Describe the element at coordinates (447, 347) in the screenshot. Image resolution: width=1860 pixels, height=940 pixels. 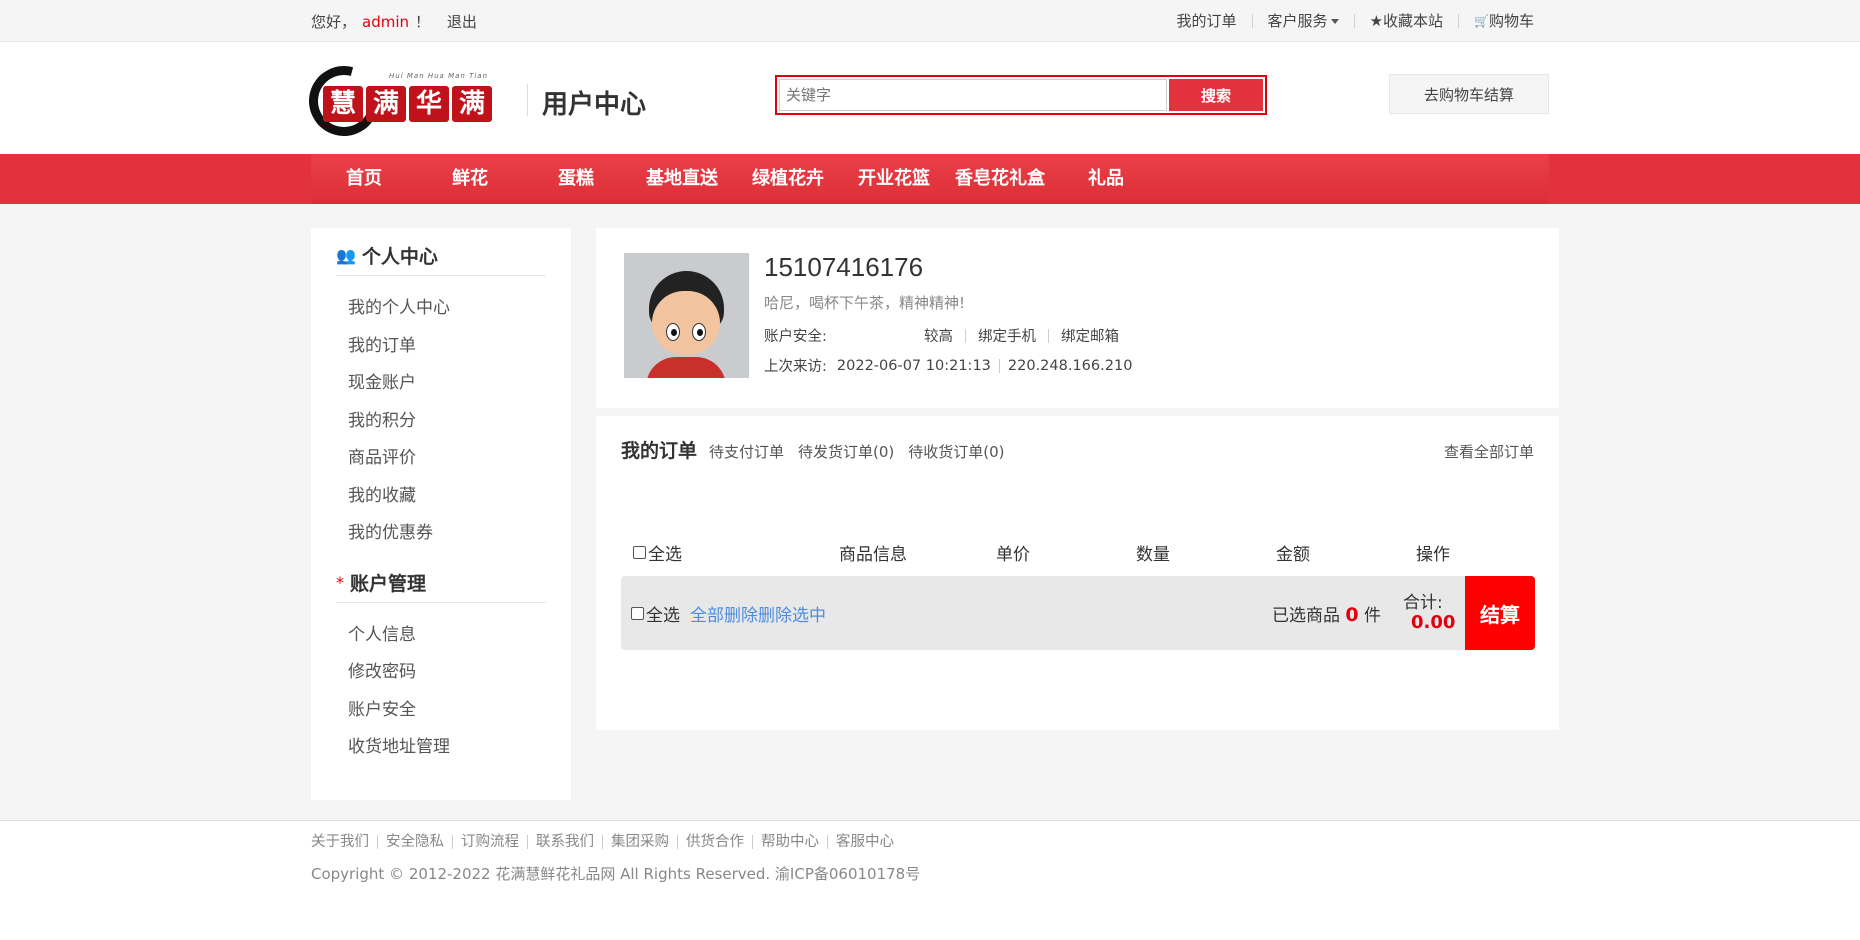
I see `sidebar-item-my-orders: 我的订单` at that location.